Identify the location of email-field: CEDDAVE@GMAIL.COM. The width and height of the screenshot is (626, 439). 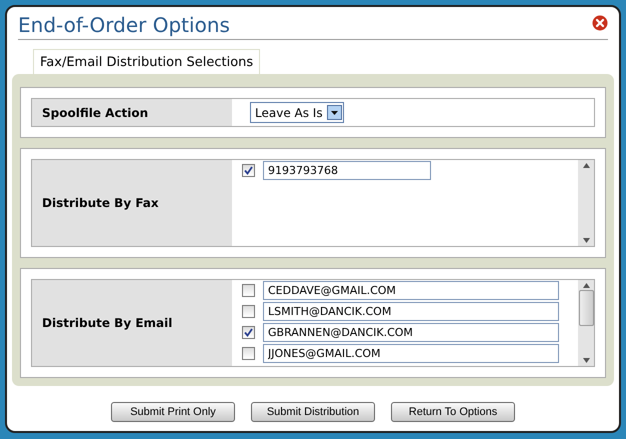
(411, 290).